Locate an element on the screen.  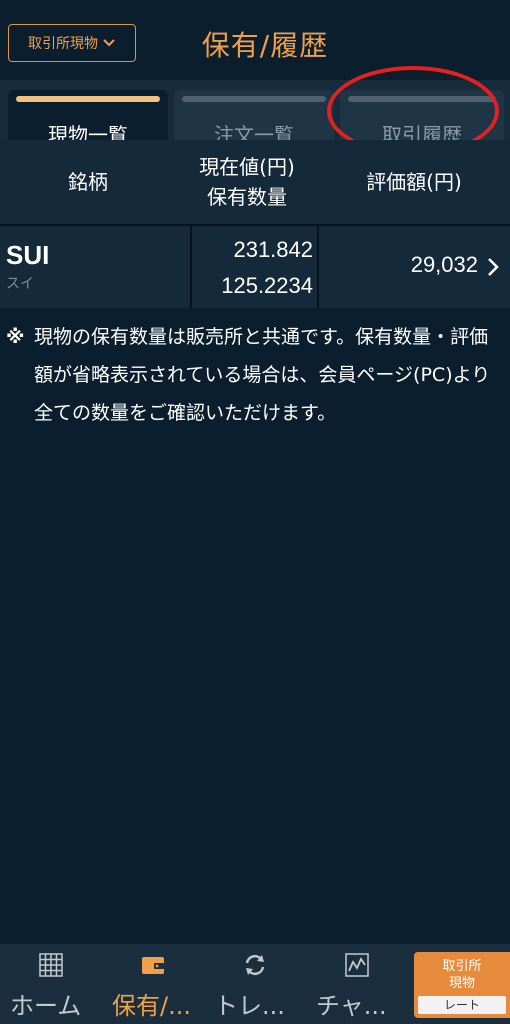
tab-bar: 現物一覧 注文一覧 取引履歴 is located at coordinates (255, 110).